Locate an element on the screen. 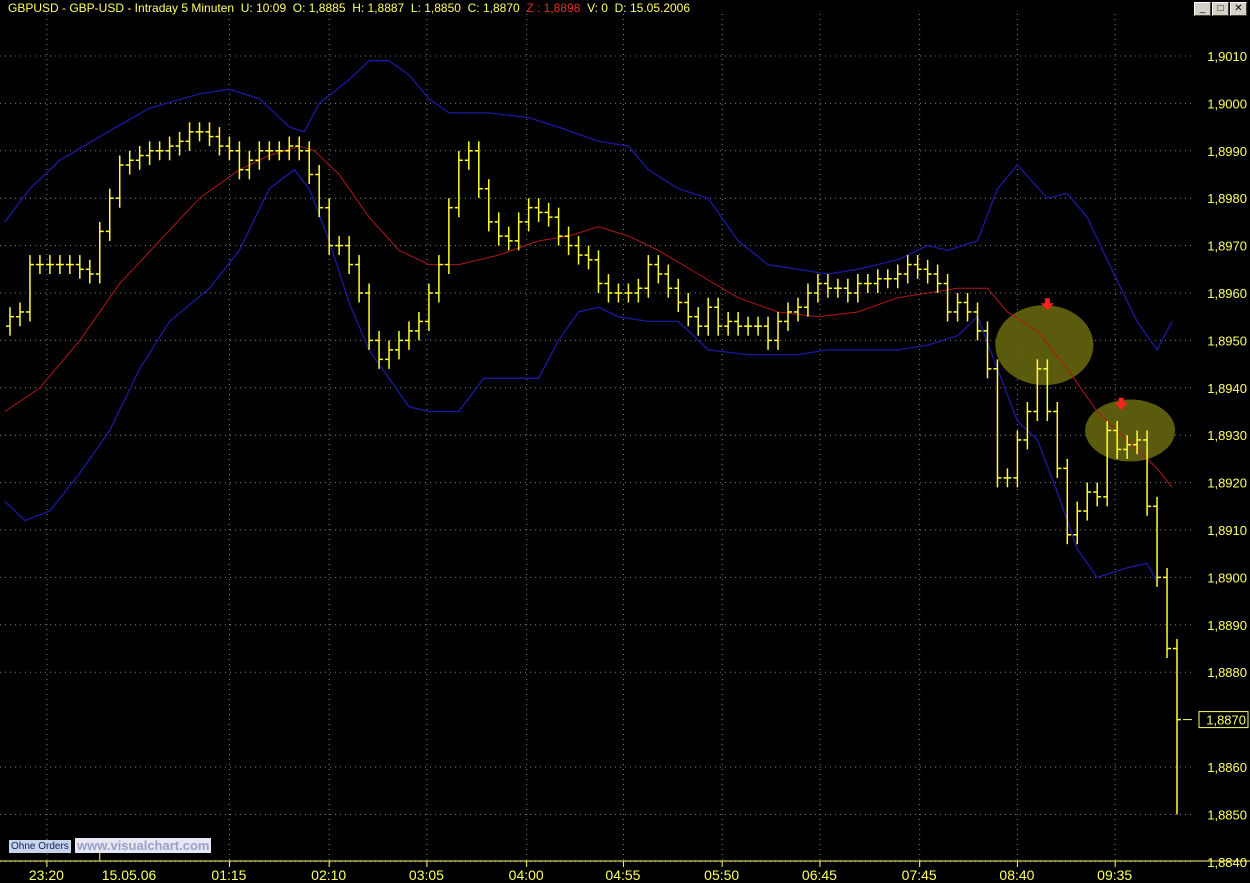 Image resolution: width=1250 pixels, height=883 pixels. y-tick-label: 1,8890 is located at coordinates (1227, 625).